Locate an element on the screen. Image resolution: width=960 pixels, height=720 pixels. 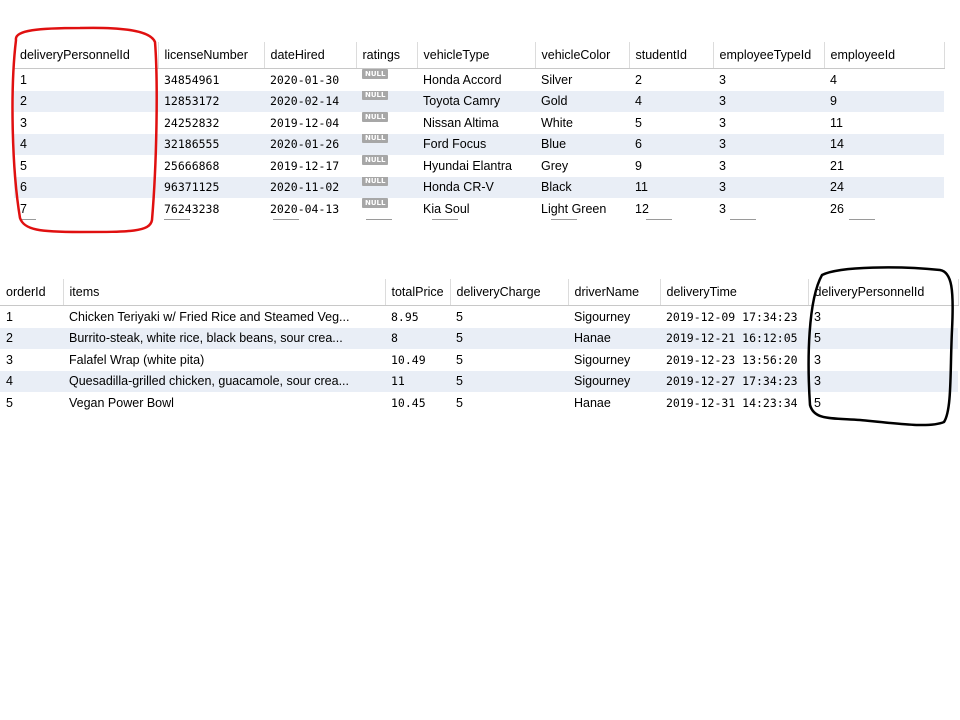
table-cell: Honda Accord is located at coordinates (476, 79).